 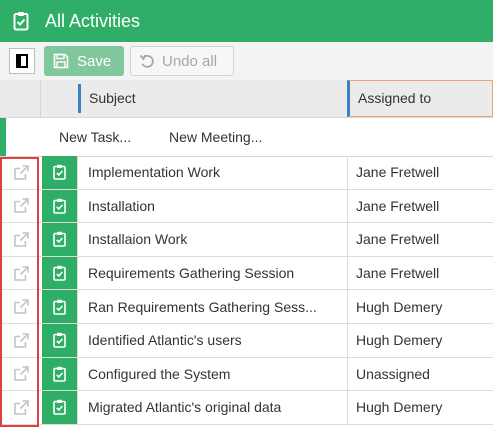 What do you see at coordinates (212, 340) in the screenshot?
I see `cell-subject: Identified Atlantic's users` at bounding box center [212, 340].